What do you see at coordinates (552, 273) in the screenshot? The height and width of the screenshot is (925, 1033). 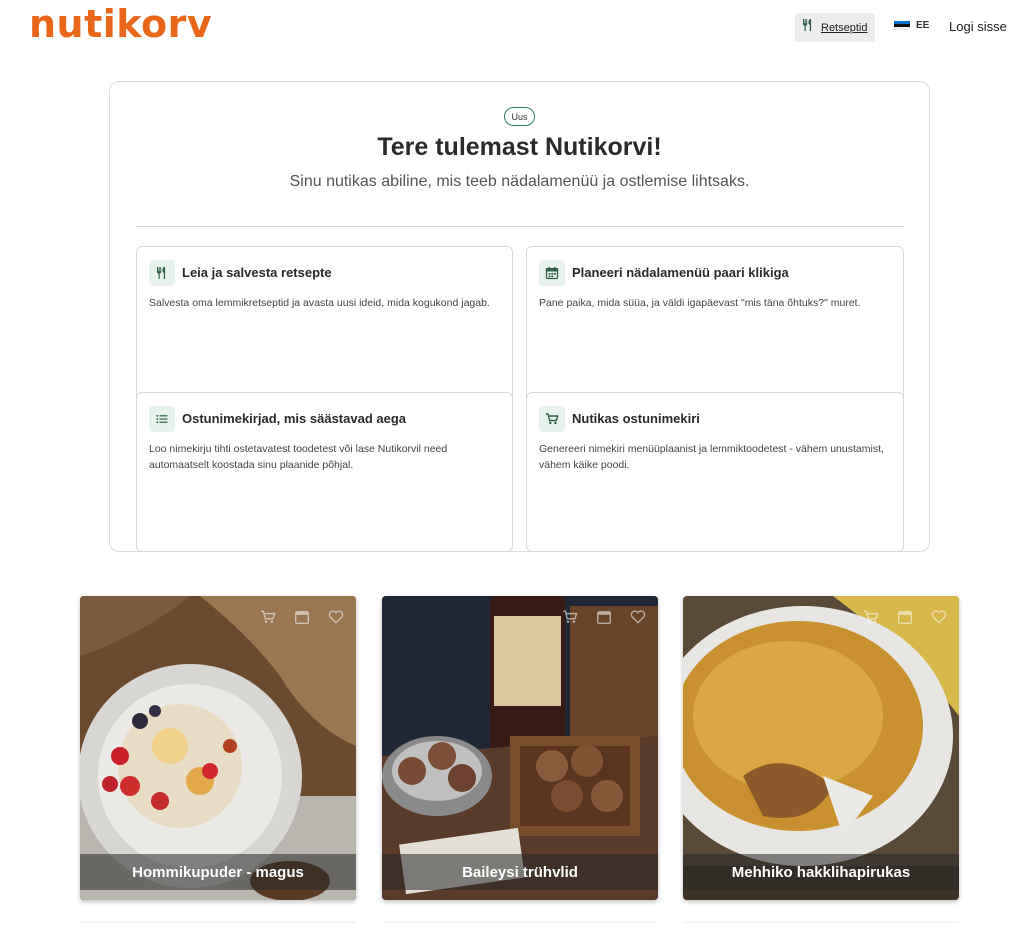 I see `calendar-icon` at bounding box center [552, 273].